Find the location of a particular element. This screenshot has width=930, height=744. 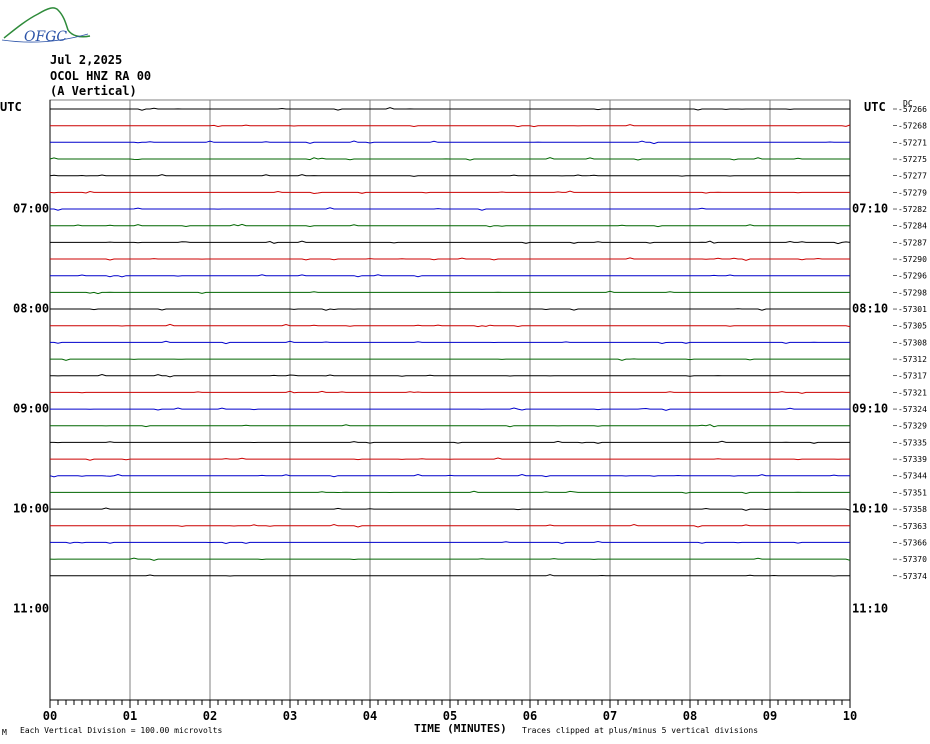

dc-offset-label: -57324 is located at coordinates (912, 409).